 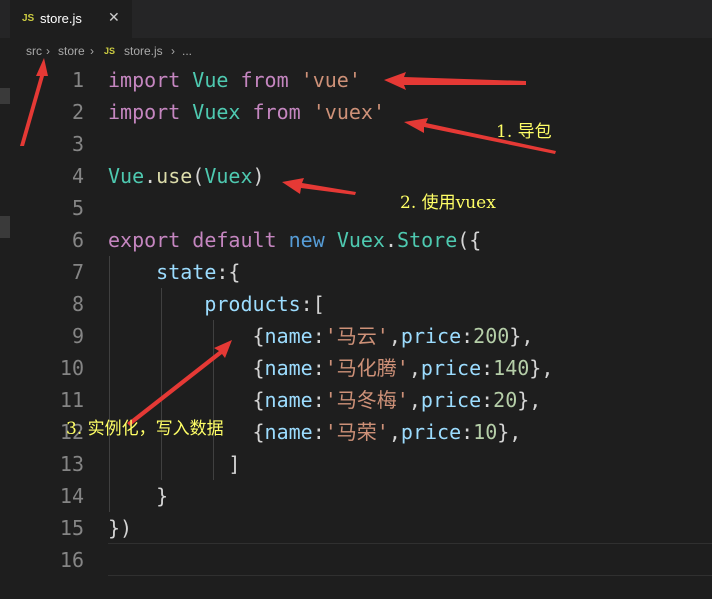 I want to click on annotation-import: 1. 导包, so click(x=524, y=132).